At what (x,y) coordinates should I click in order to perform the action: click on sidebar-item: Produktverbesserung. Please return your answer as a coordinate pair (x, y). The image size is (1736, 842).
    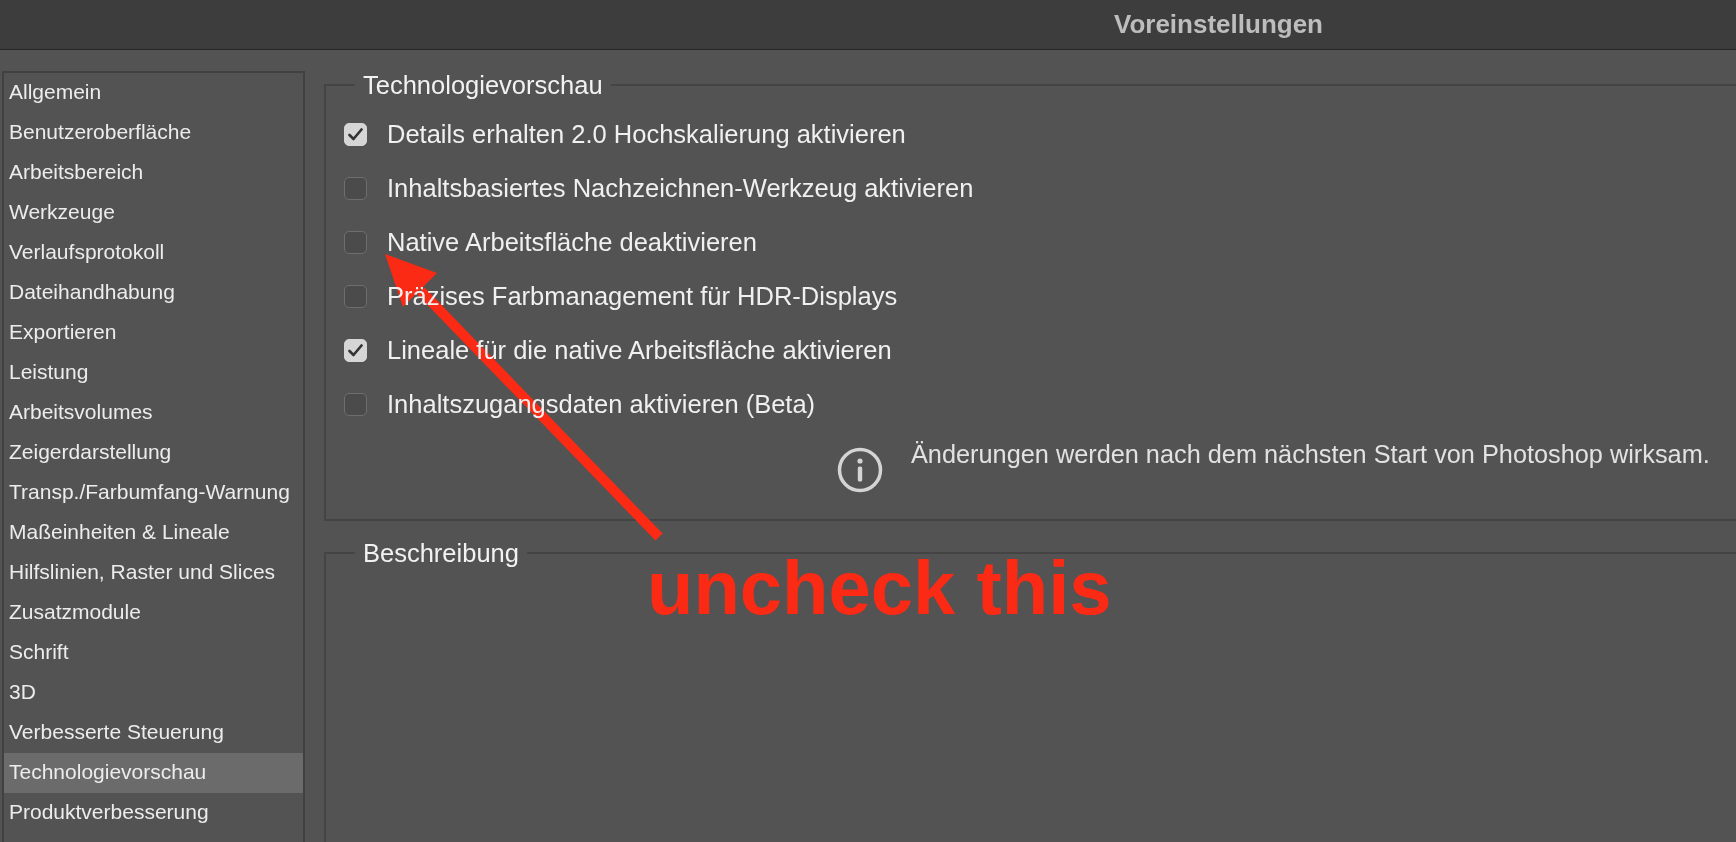
    Looking at the image, I should click on (153, 813).